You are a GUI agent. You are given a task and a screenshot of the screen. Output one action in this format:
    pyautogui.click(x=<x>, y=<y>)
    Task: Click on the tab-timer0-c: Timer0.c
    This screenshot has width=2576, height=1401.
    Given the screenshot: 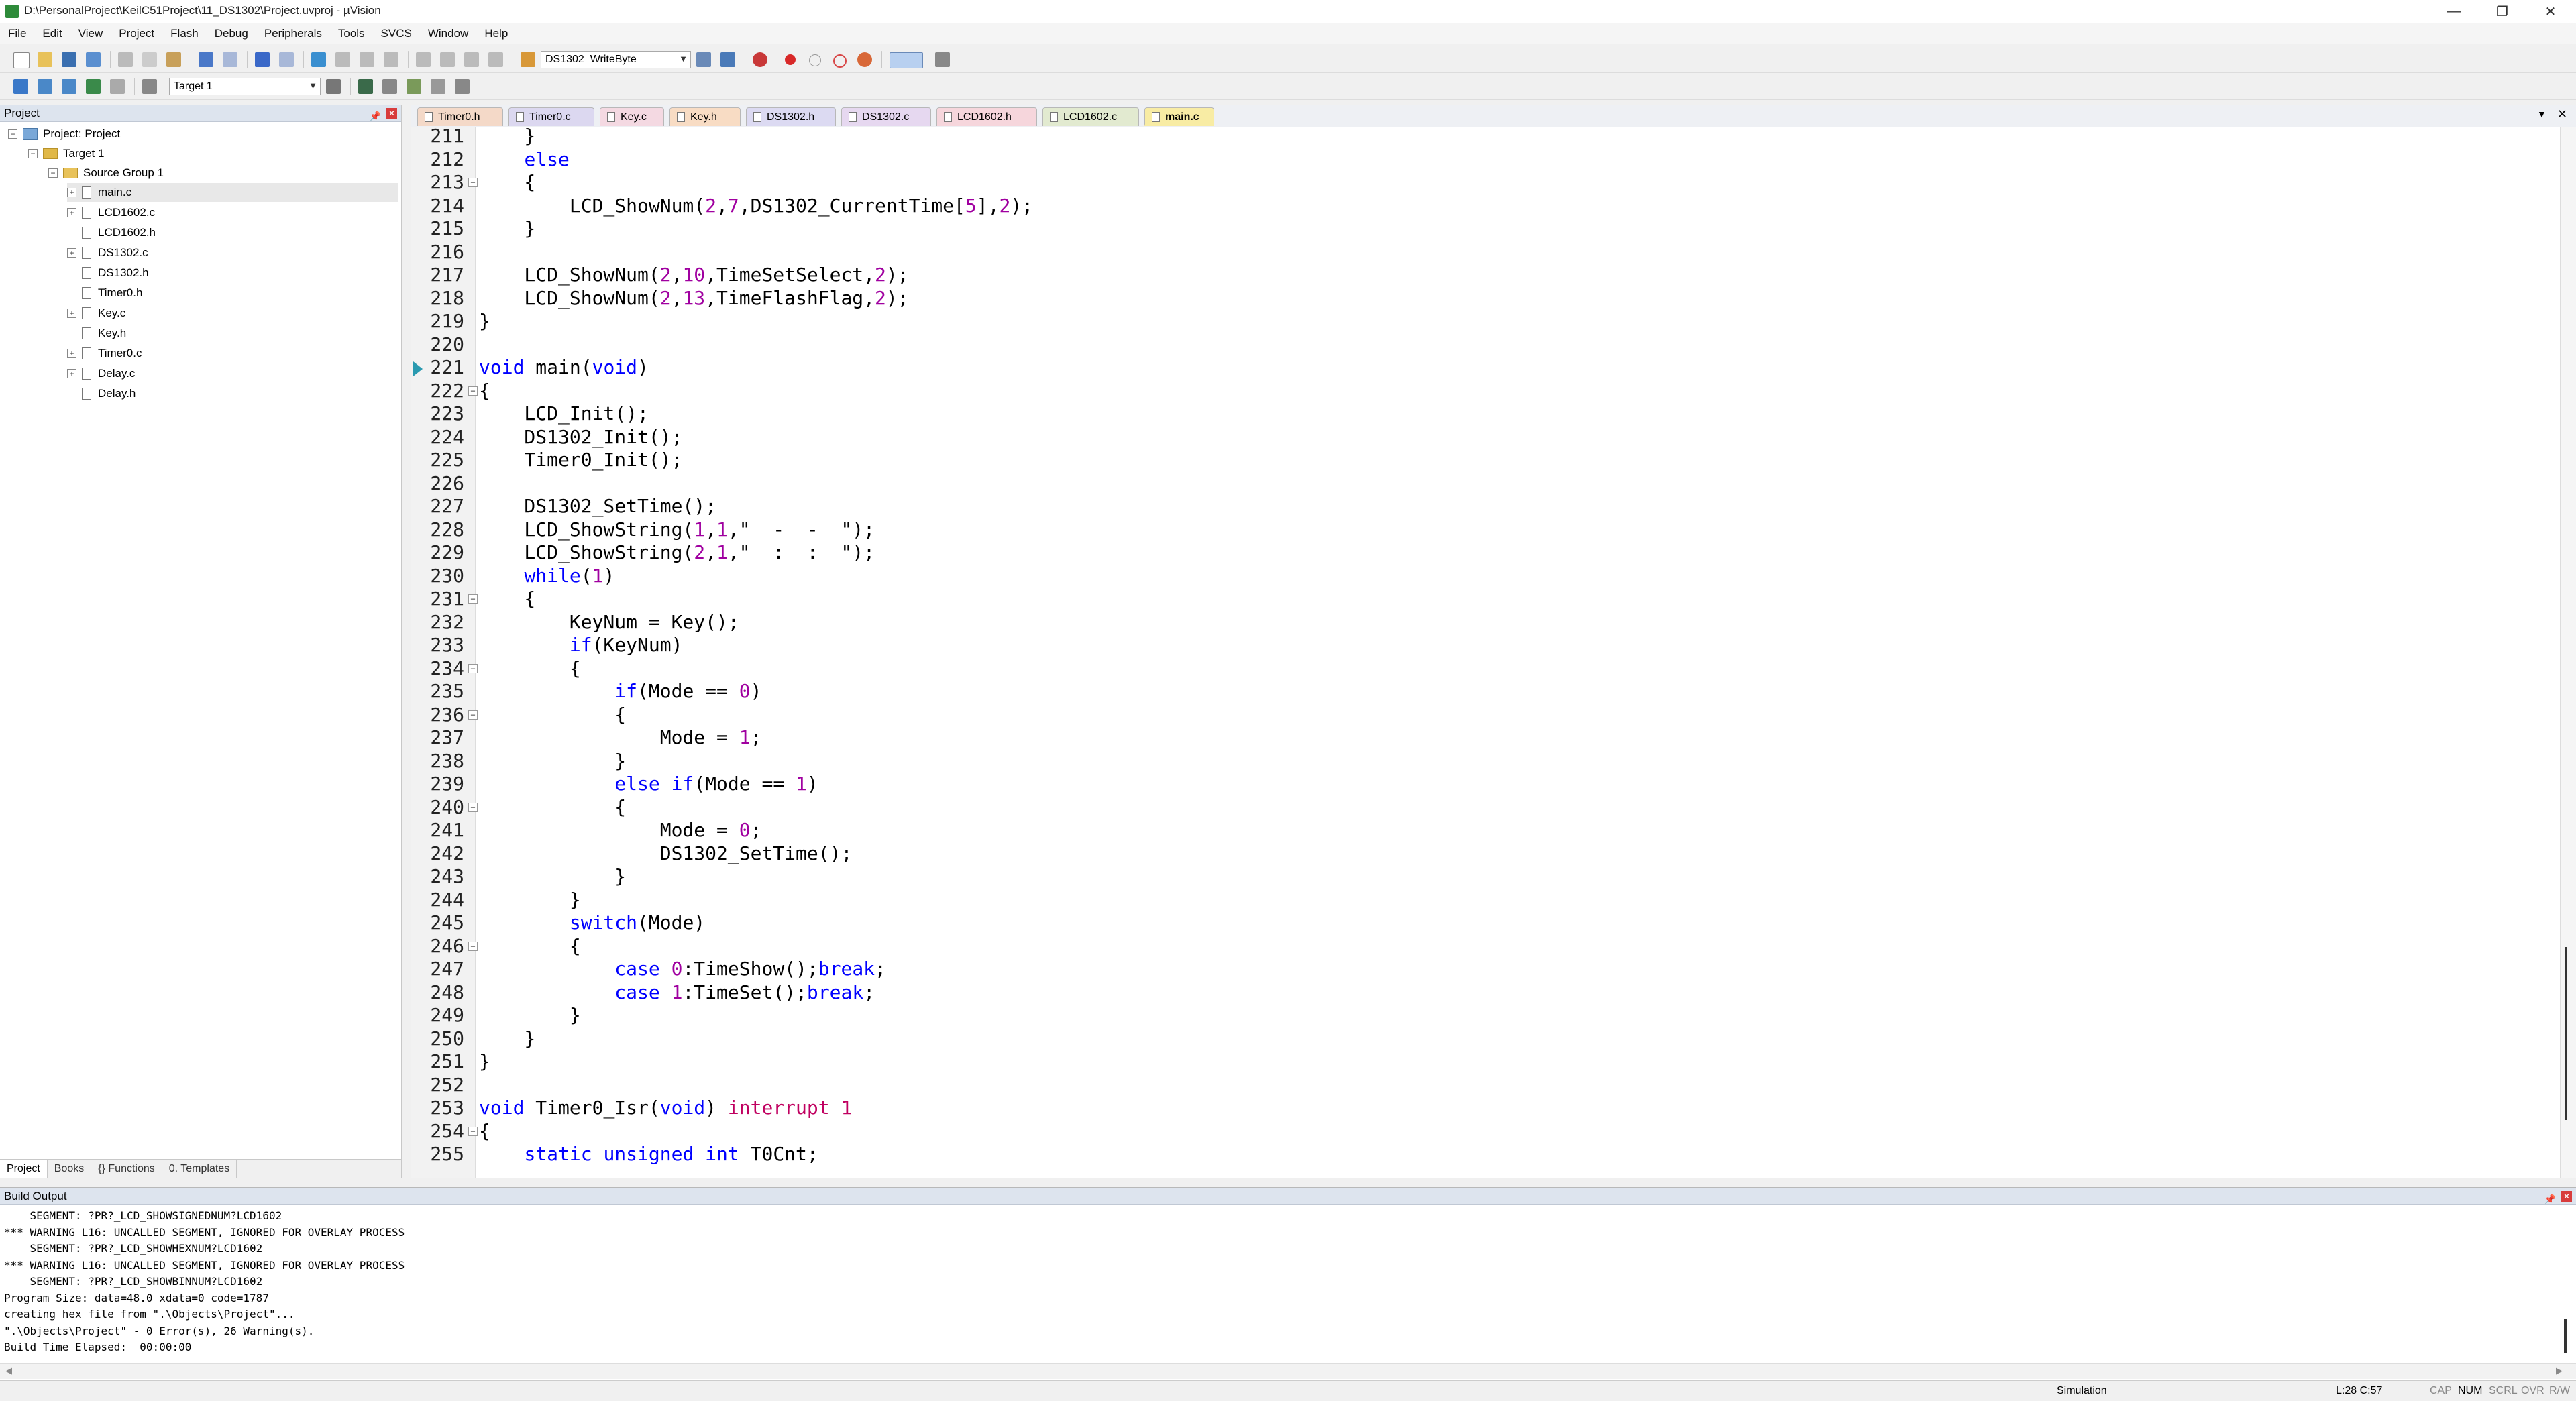 What is the action you would take?
    pyautogui.click(x=551, y=116)
    